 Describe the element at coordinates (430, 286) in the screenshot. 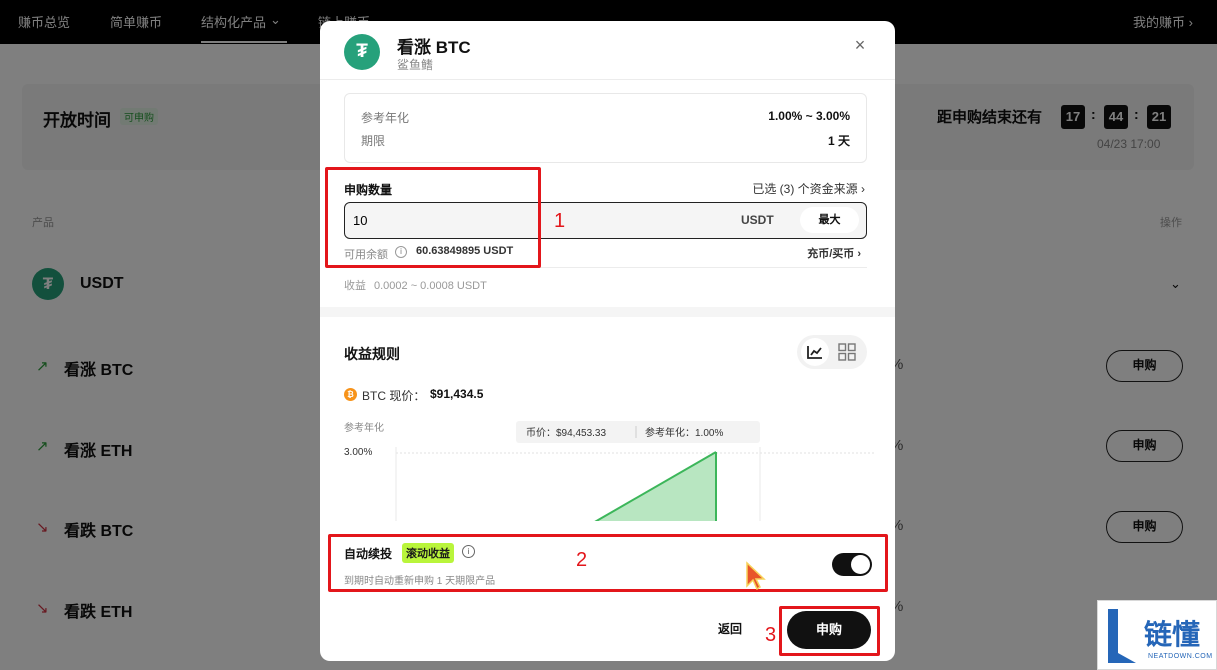

I see `earnings-value: 0.0002 ~ 0.0008 USDT` at that location.